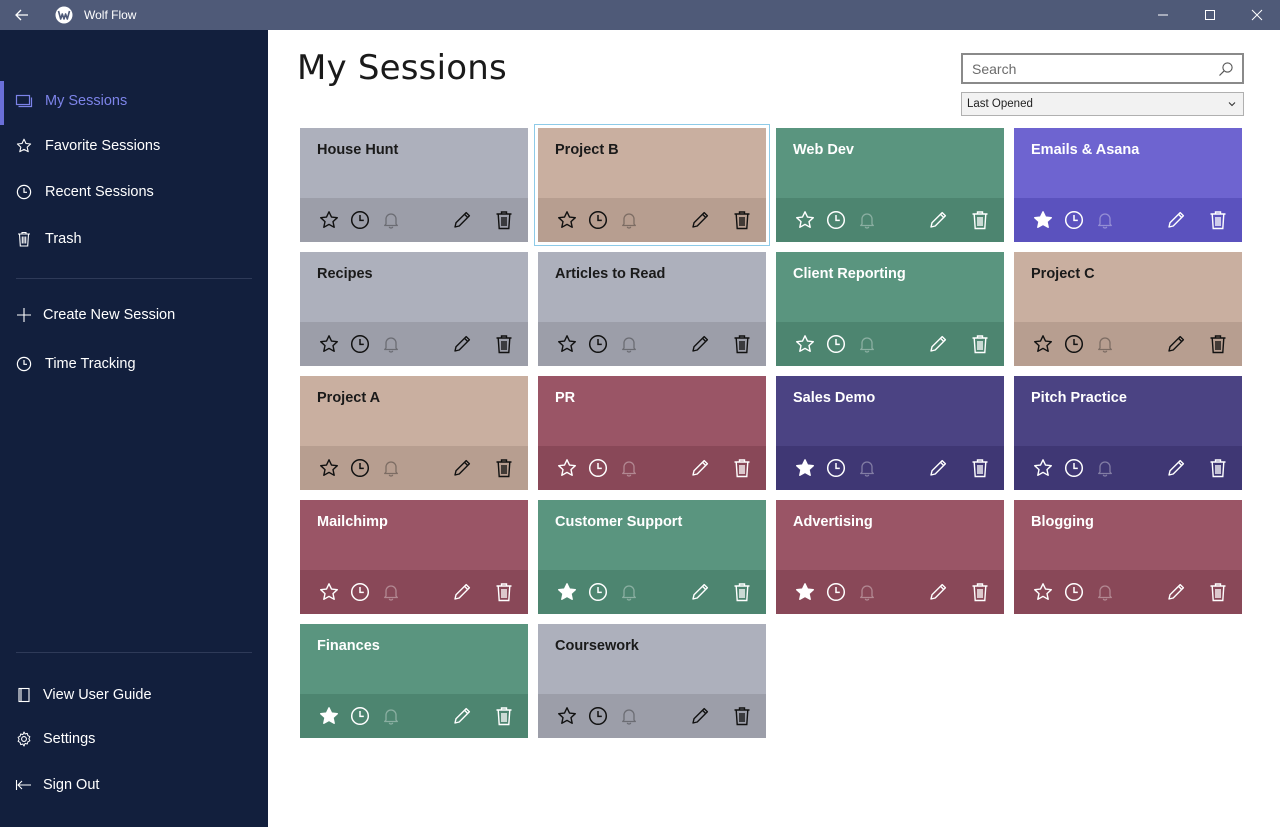  I want to click on session-card: Web Dev, so click(890, 185).